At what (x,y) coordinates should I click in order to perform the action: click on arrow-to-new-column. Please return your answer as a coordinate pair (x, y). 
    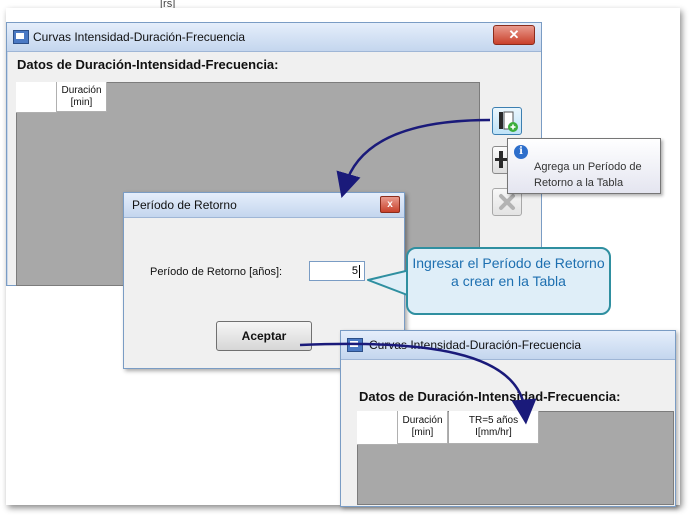
    Looking at the image, I should click on (418, 383).